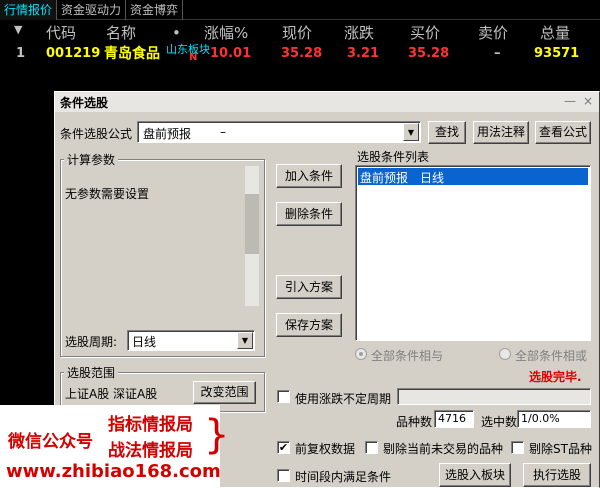 The width and height of the screenshot is (600, 488). Describe the element at coordinates (21, 53) in the screenshot. I see `row-index: 1` at that location.